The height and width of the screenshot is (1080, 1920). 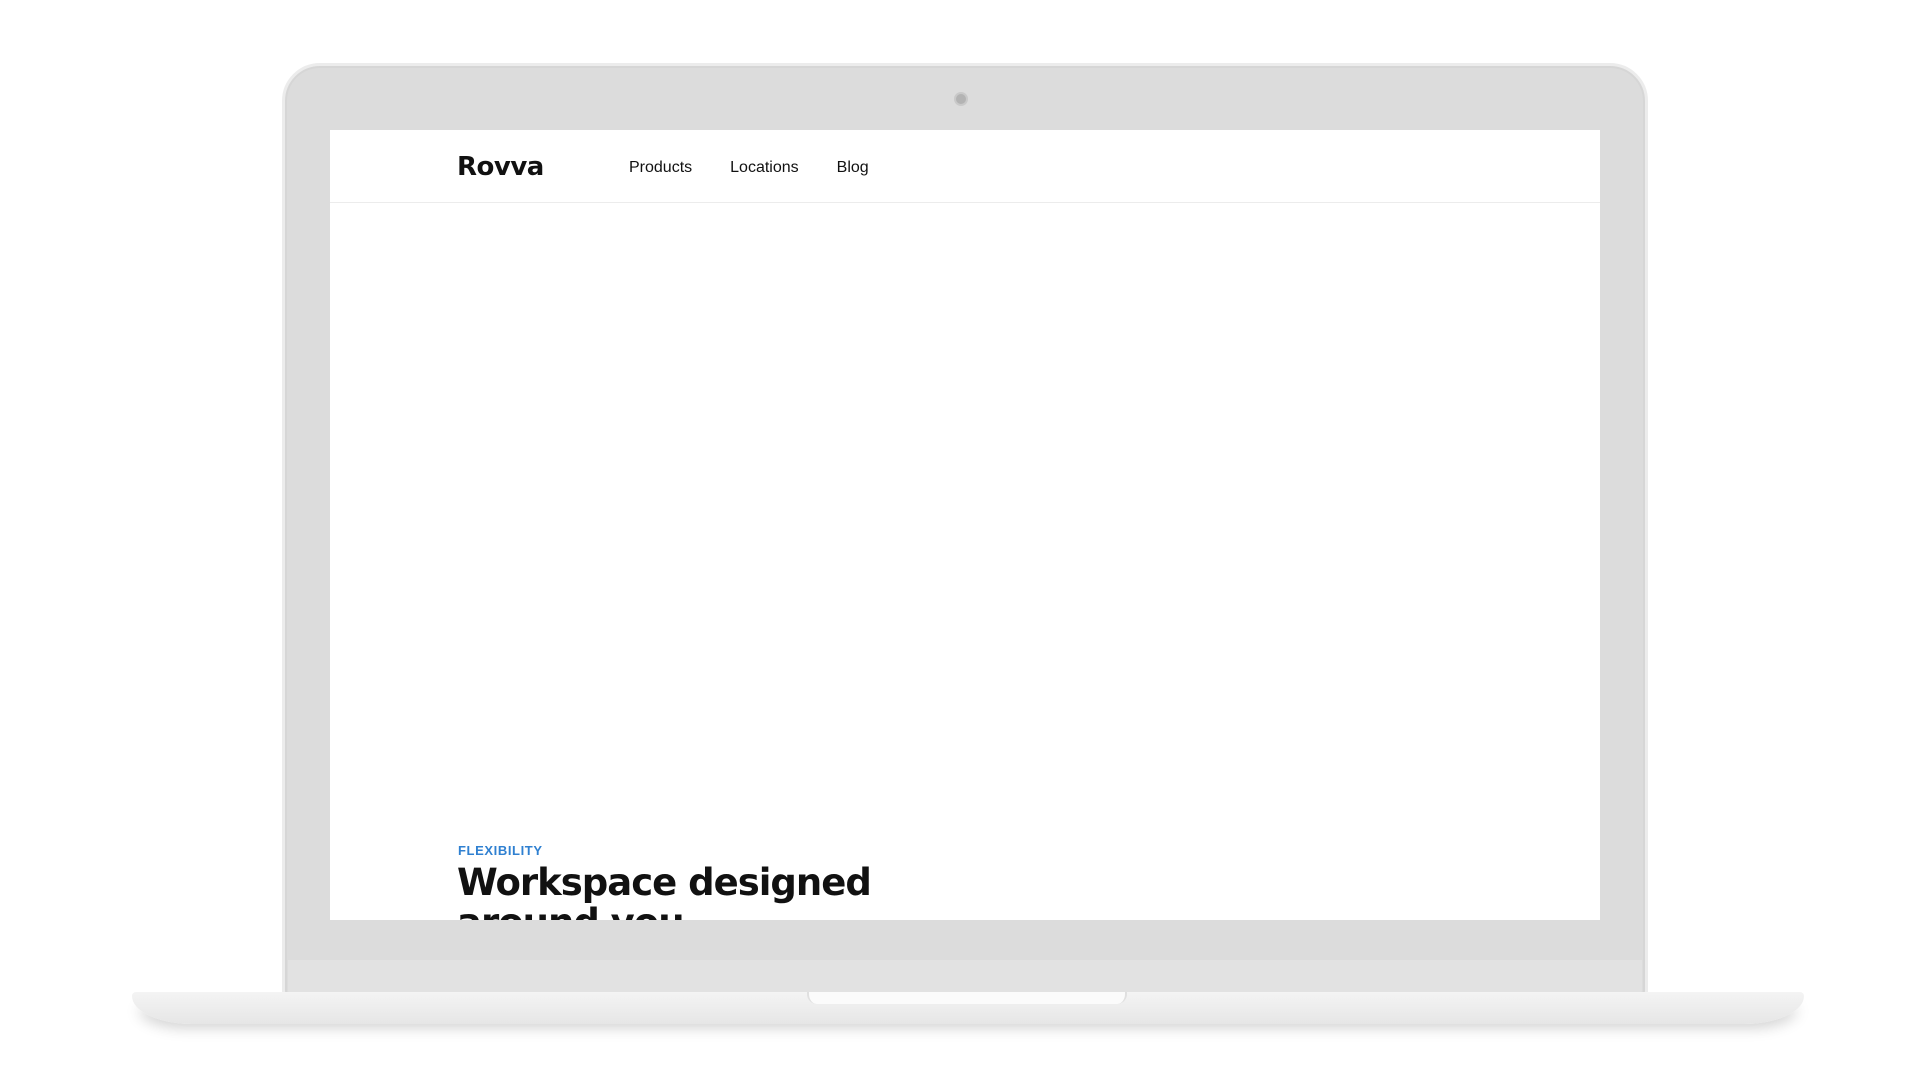 I want to click on site-header: Rovva Products Locations Blog, so click(x=965, y=166).